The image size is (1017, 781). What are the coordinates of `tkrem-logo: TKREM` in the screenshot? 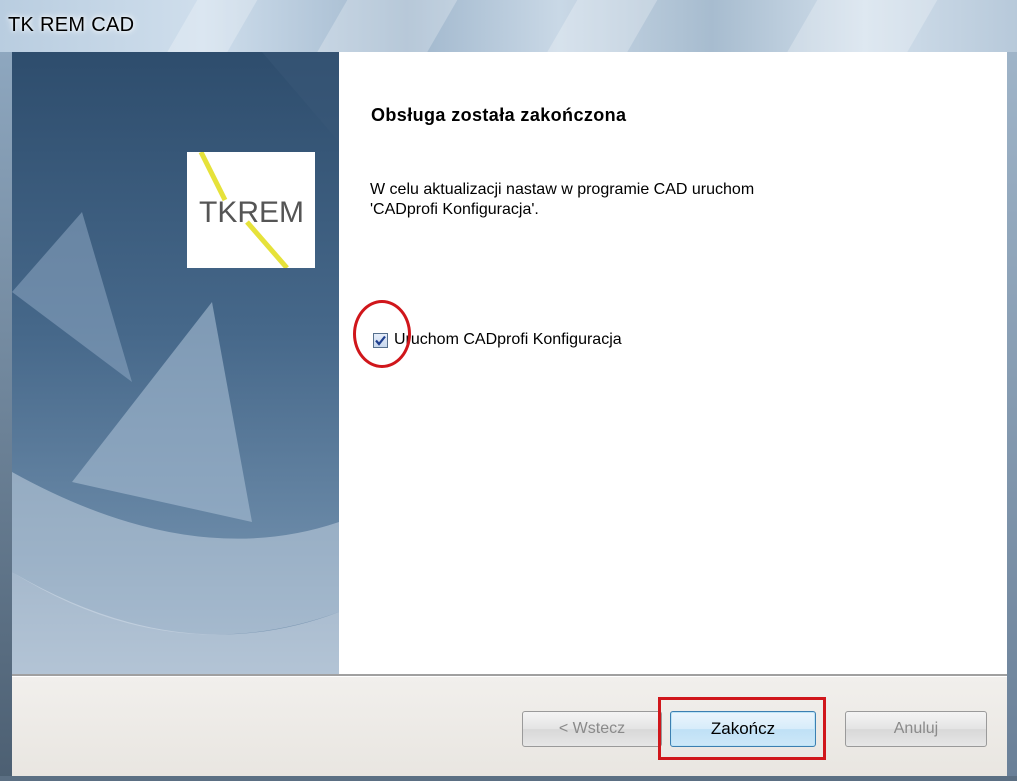 It's located at (251, 210).